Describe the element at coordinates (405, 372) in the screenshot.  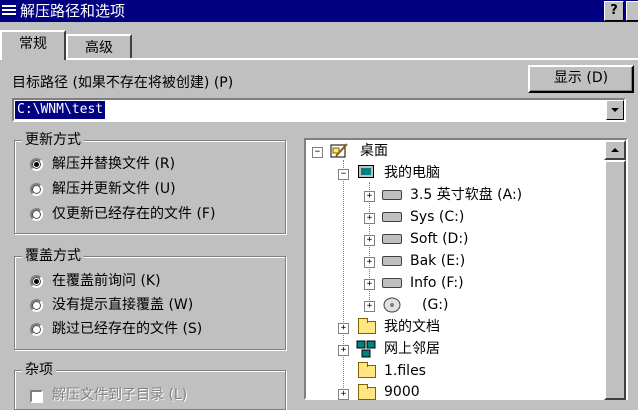
I see `tree-node-folder: 1.files` at that location.